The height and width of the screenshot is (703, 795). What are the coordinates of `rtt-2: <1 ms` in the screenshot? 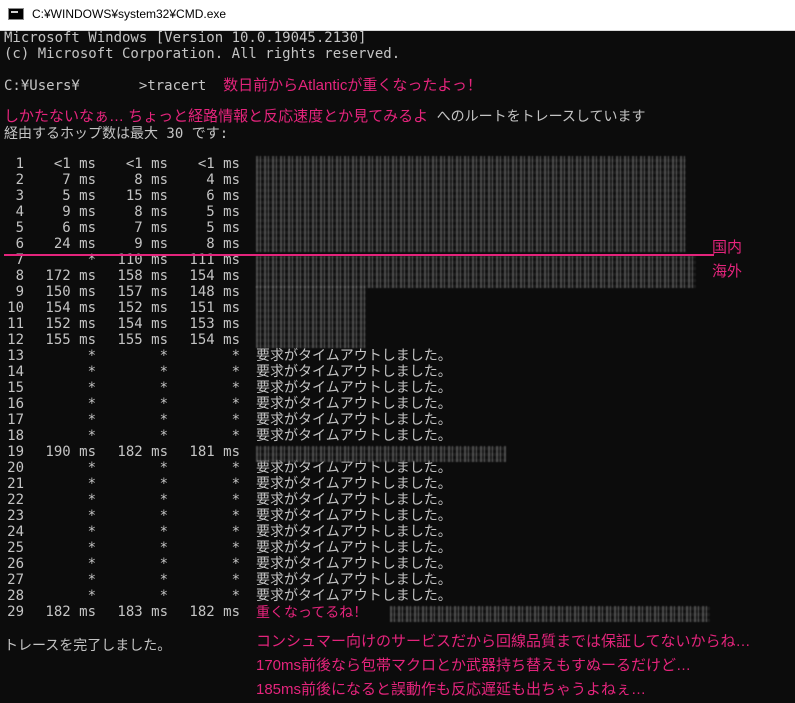 It's located at (146, 164).